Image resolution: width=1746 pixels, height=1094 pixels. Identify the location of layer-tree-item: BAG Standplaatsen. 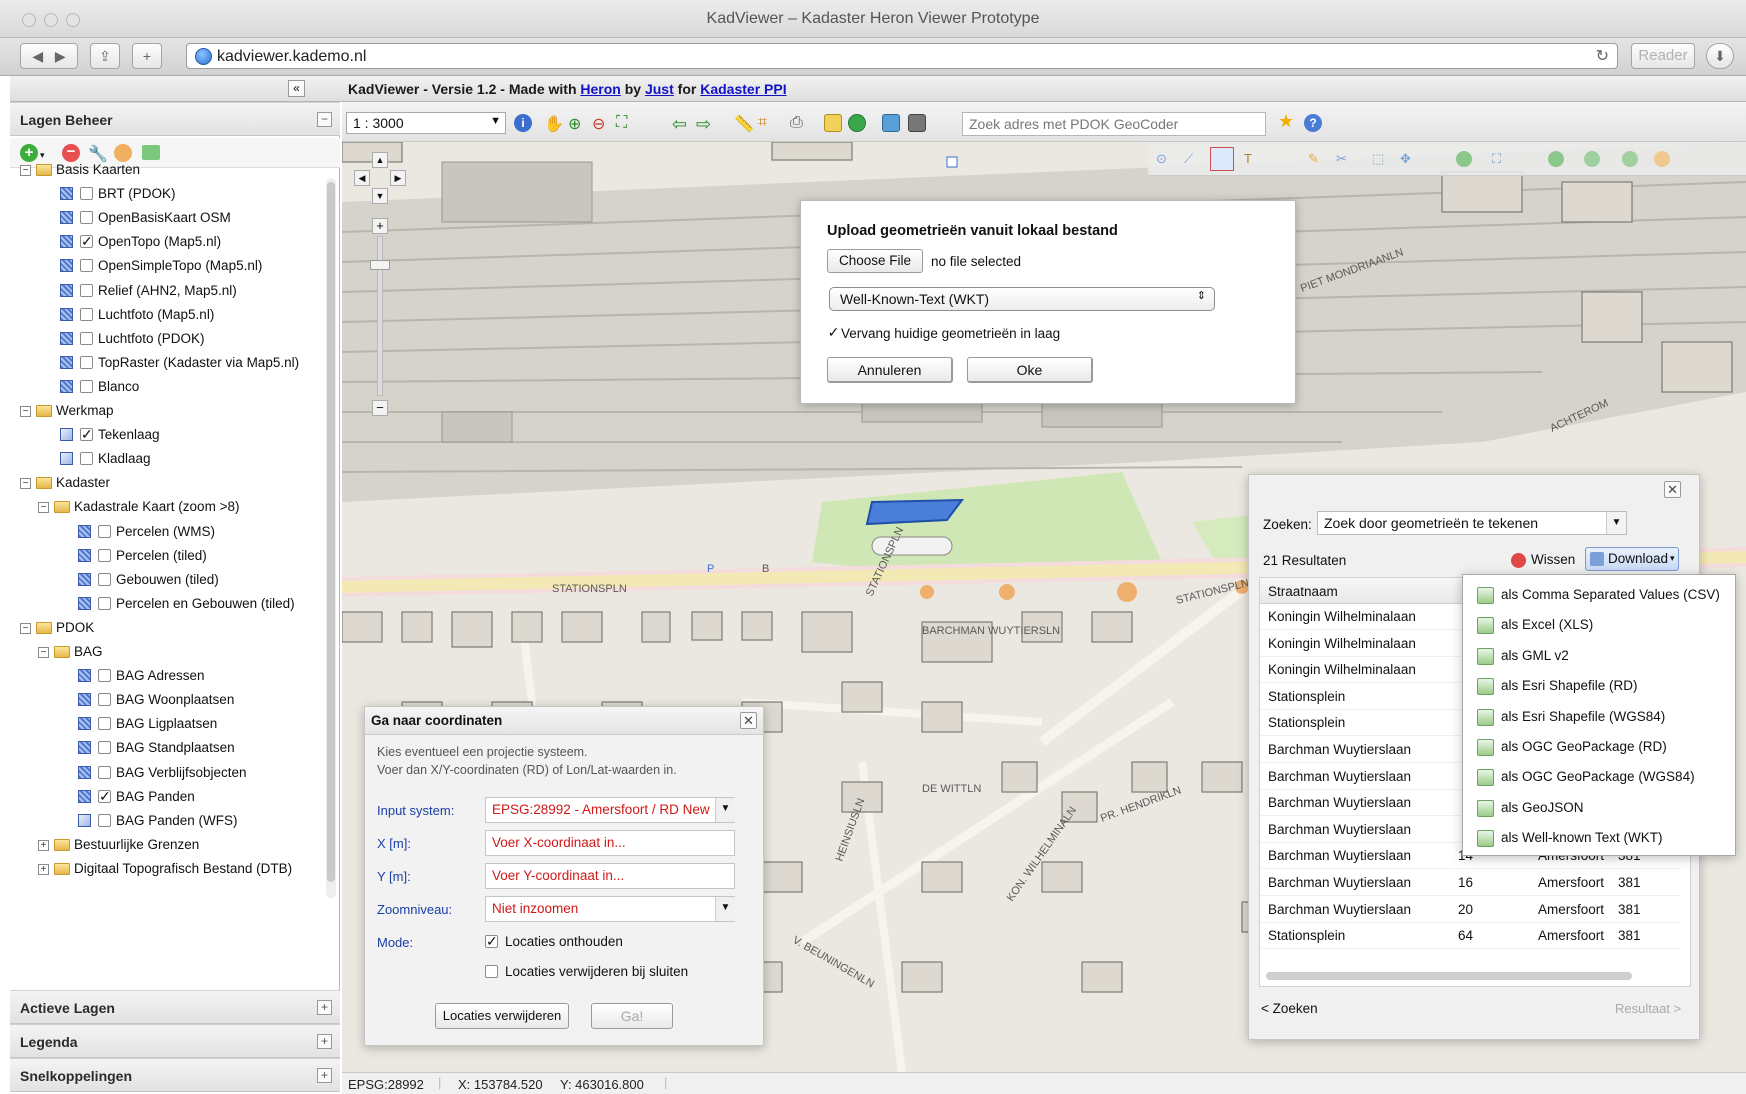
(169, 749).